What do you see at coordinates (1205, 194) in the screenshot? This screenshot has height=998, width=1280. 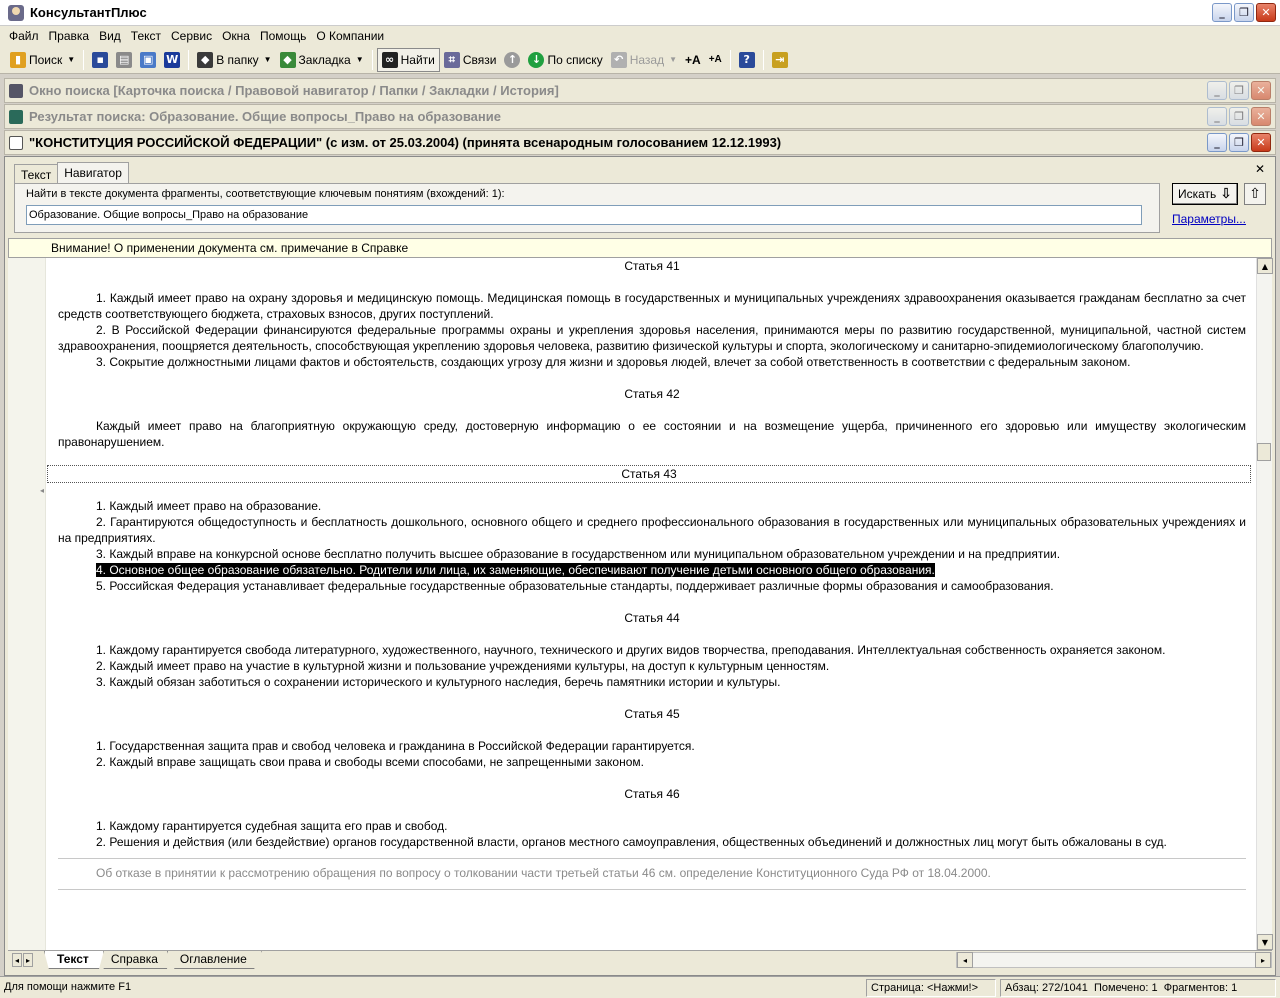 I see `find-next-button: Искать ⇩` at bounding box center [1205, 194].